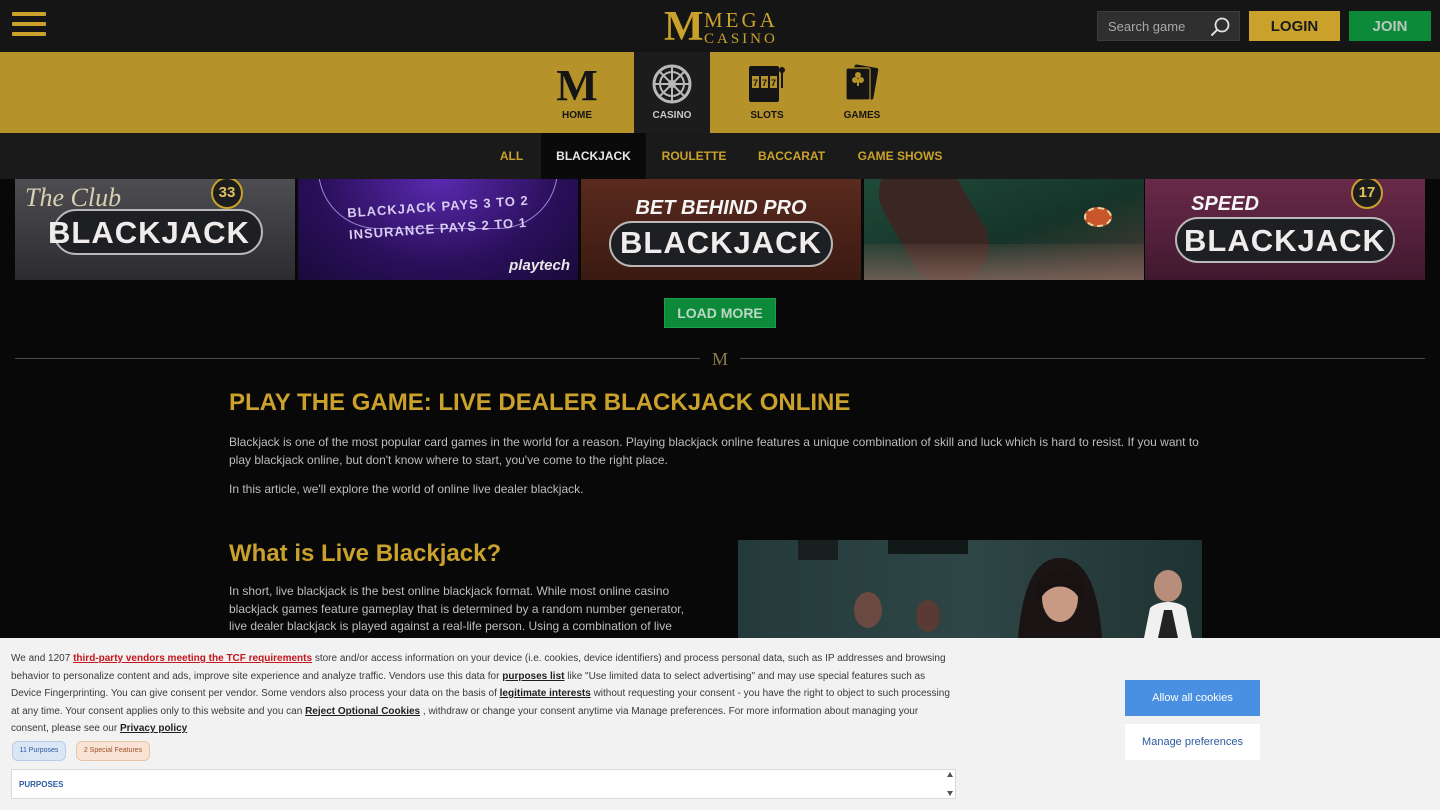 The height and width of the screenshot is (810, 1440). What do you see at coordinates (720, 313) in the screenshot?
I see `load-more-button: LOAD MORE` at bounding box center [720, 313].